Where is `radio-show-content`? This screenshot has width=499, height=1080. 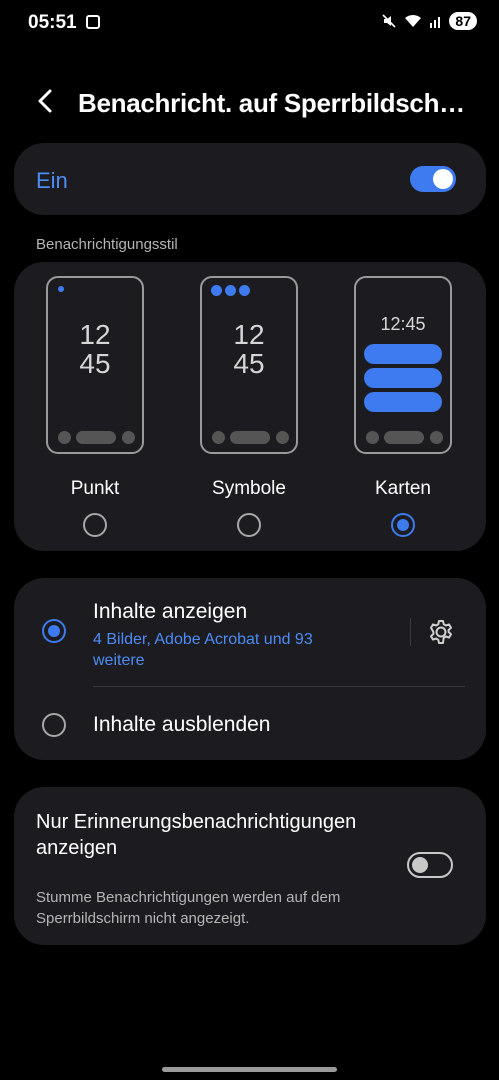
radio-show-content is located at coordinates (54, 631).